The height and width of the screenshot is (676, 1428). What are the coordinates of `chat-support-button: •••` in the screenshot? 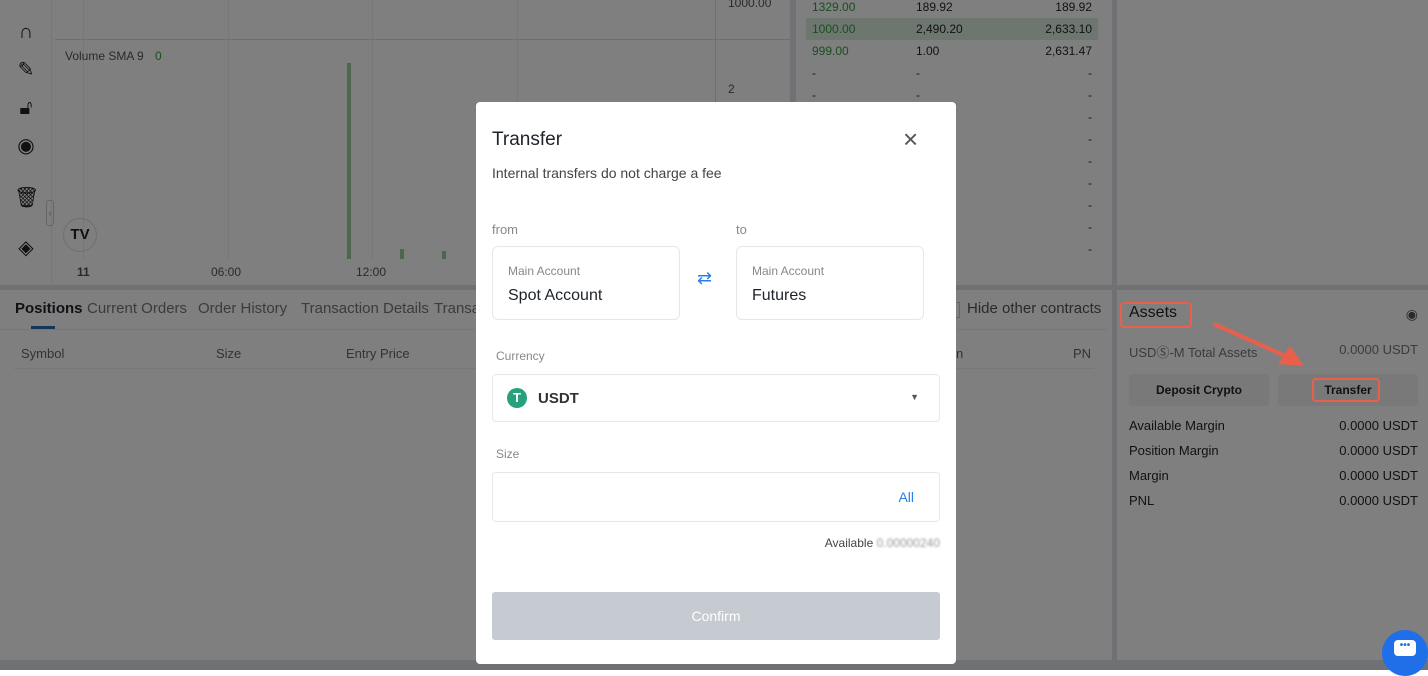 It's located at (1405, 653).